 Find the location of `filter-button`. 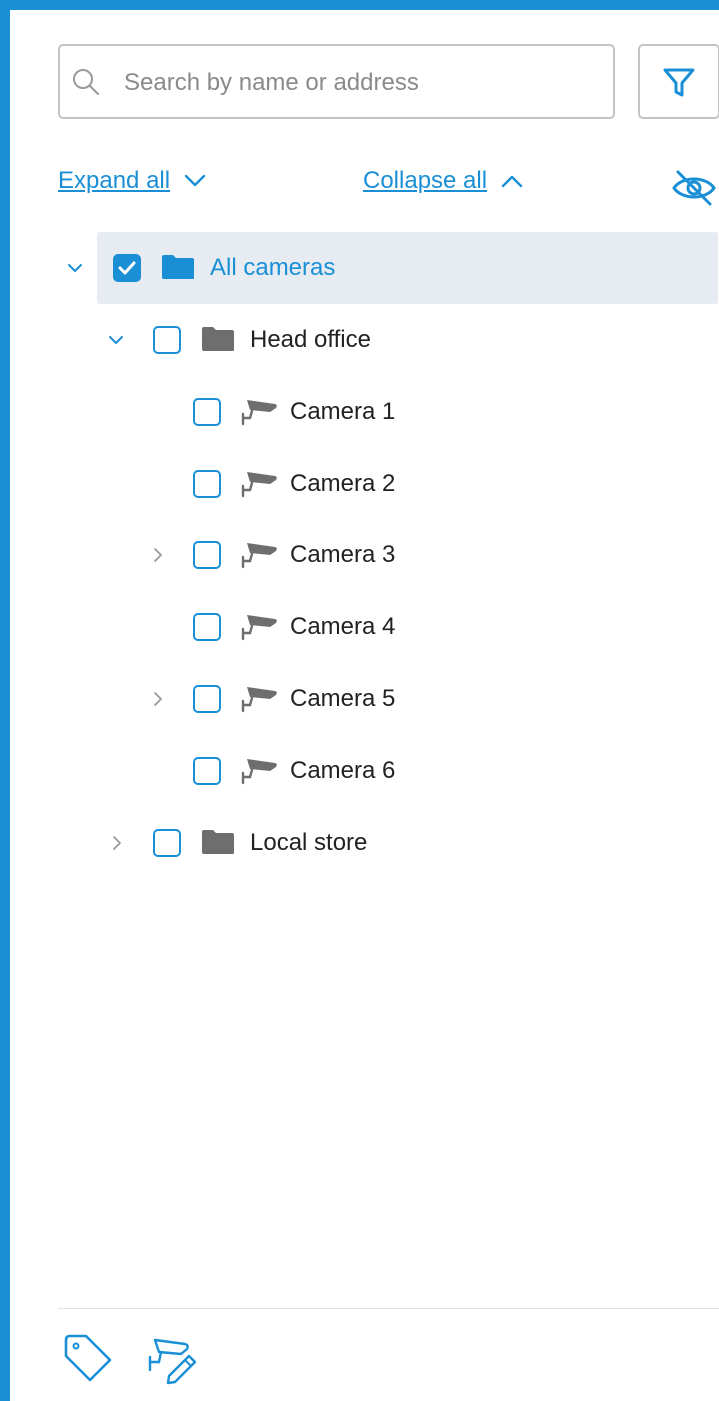

filter-button is located at coordinates (678, 81).